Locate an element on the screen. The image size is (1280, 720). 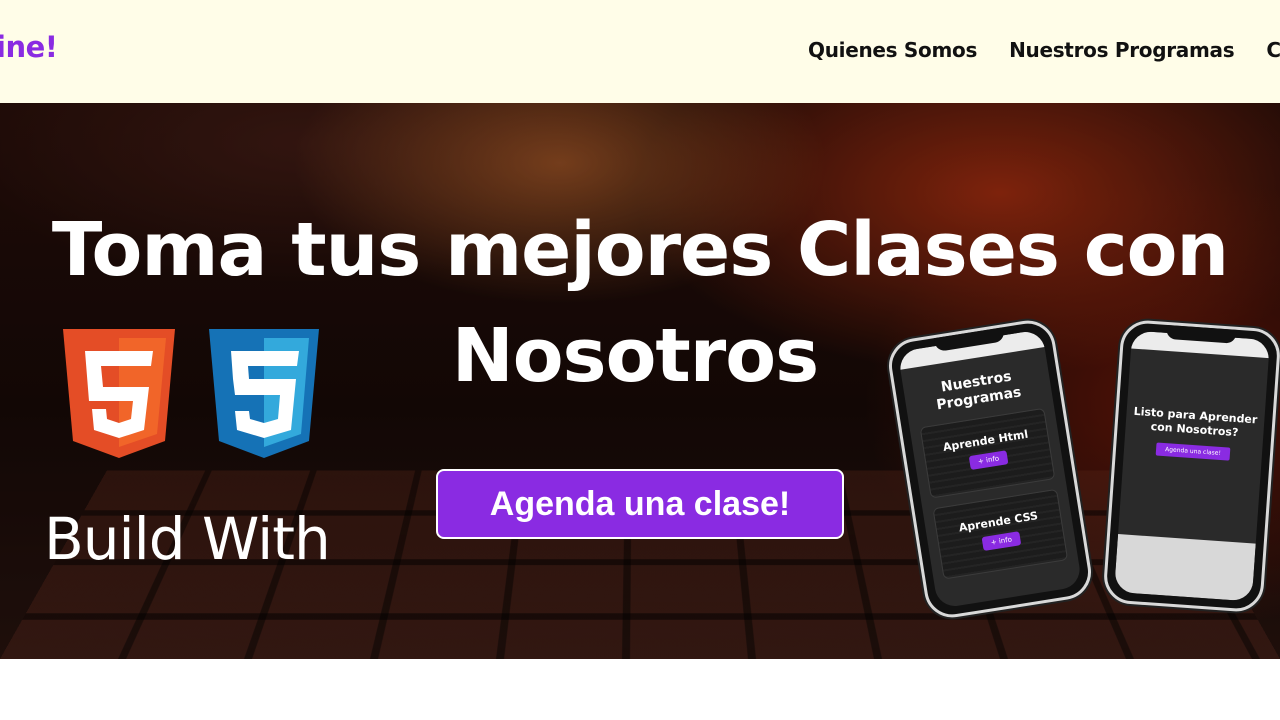
agenda-clase-button: Agenda una clase! is located at coordinates (640, 504).